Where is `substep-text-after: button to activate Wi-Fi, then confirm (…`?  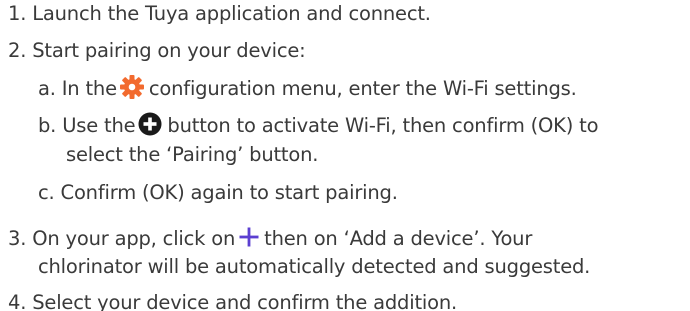
substep-text-after: button to activate Wi-Fi, then confirm (… is located at coordinates (383, 125).